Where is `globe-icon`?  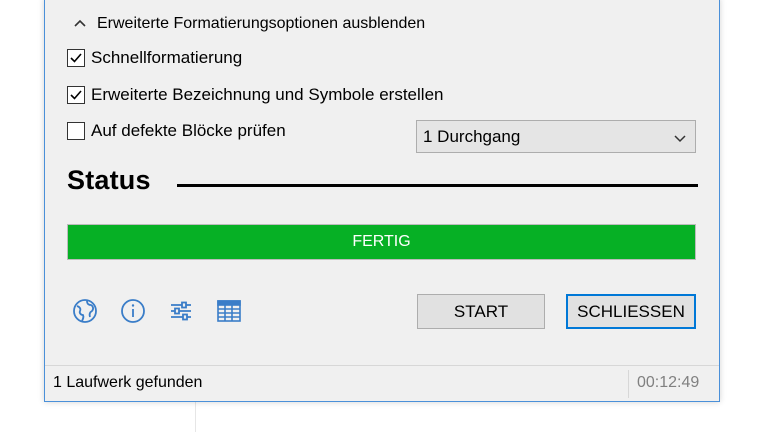 globe-icon is located at coordinates (85, 311).